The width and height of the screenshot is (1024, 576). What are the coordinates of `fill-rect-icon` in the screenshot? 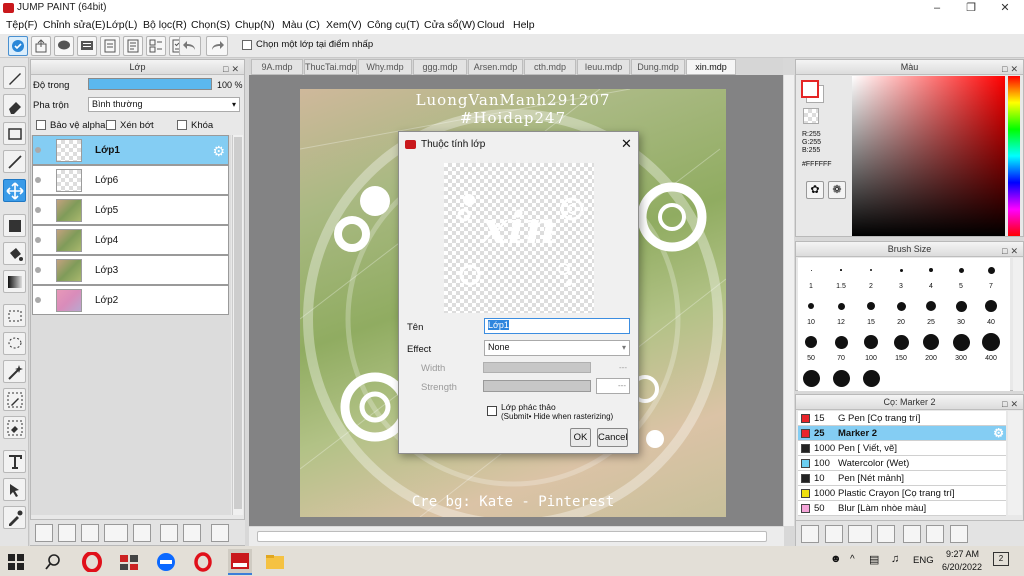 It's located at (14, 225).